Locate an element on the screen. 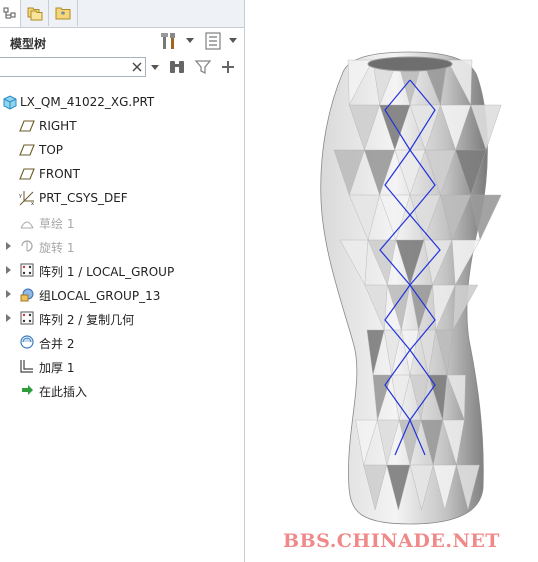 The width and height of the screenshot is (538, 562). tree-item: 合并 2 is located at coordinates (122, 342).